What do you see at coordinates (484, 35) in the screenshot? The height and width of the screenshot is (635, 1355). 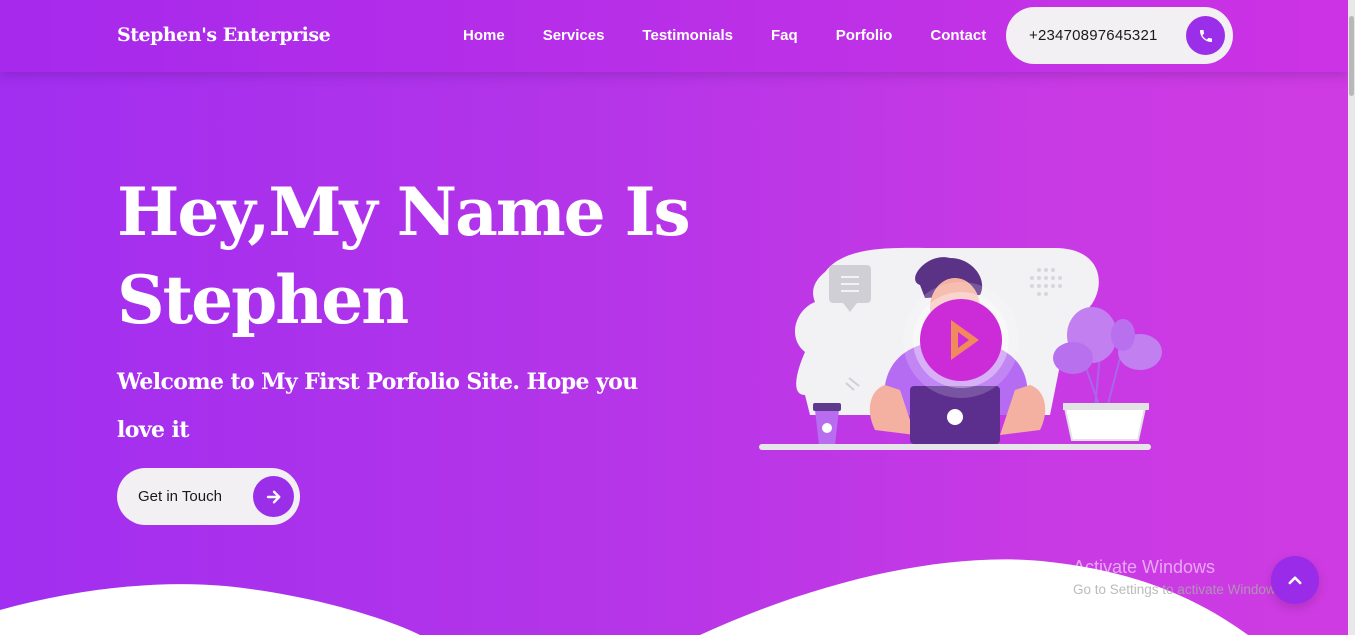 I see `nav-item-home: Home` at bounding box center [484, 35].